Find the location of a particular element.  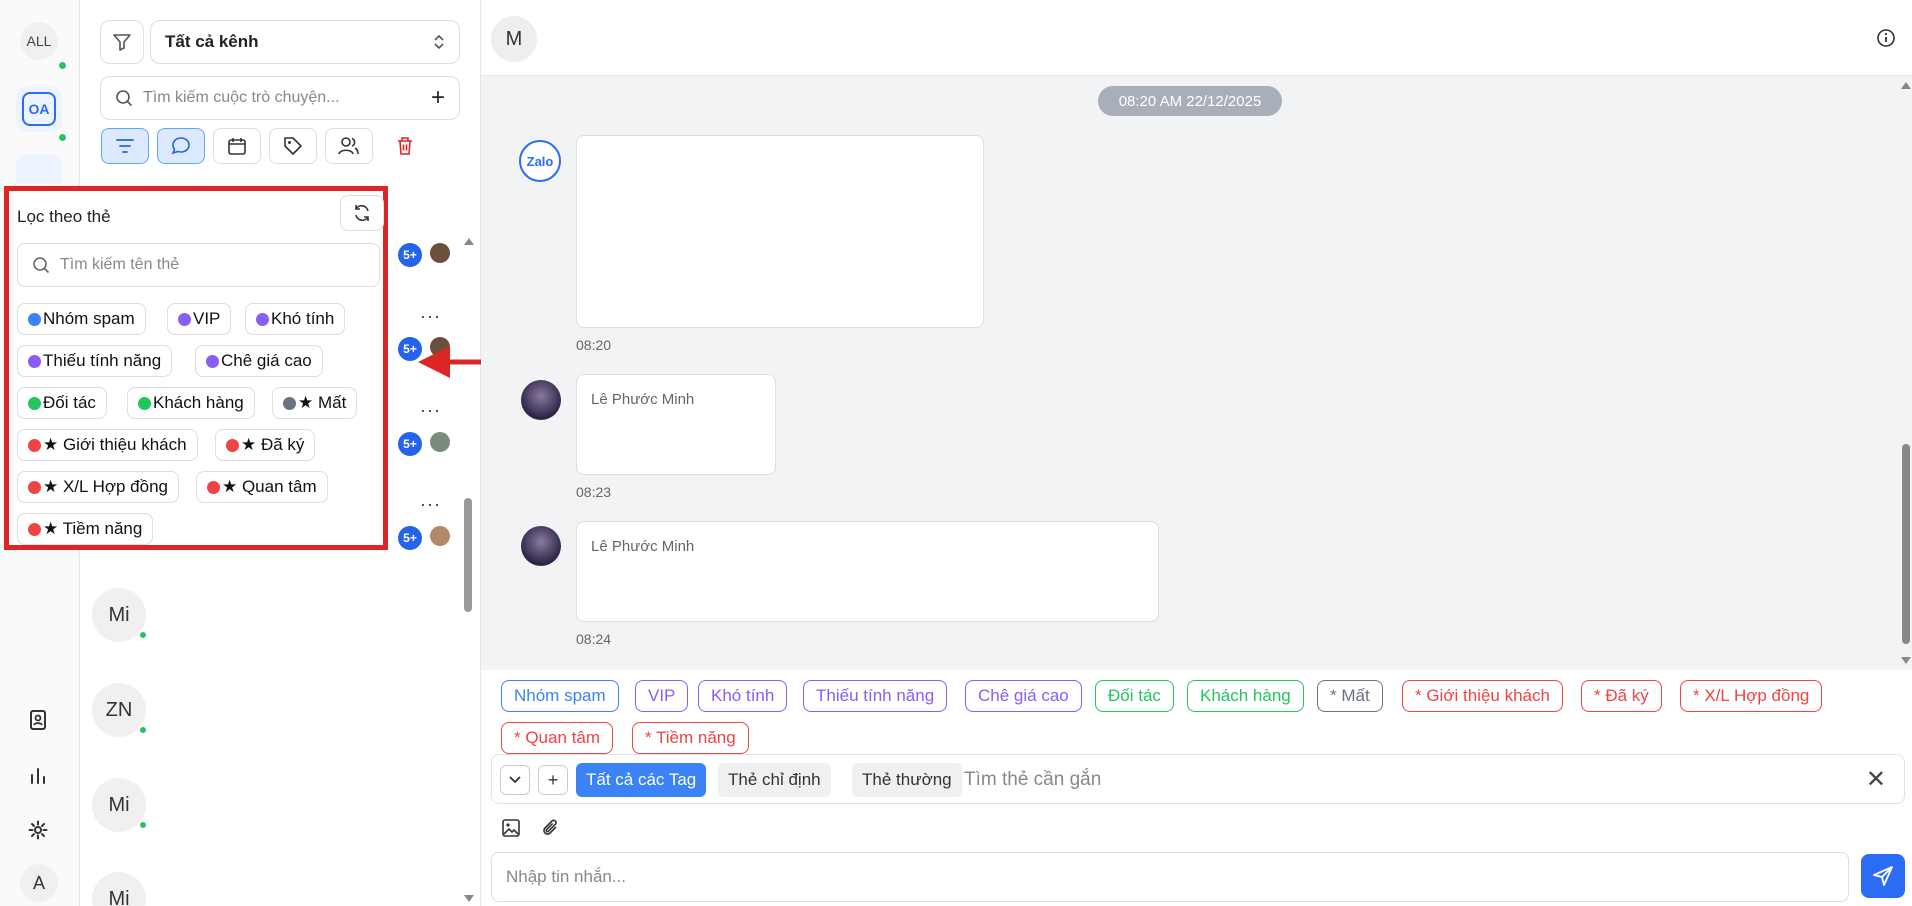

conversation-initials: ZN is located at coordinates (119, 709).